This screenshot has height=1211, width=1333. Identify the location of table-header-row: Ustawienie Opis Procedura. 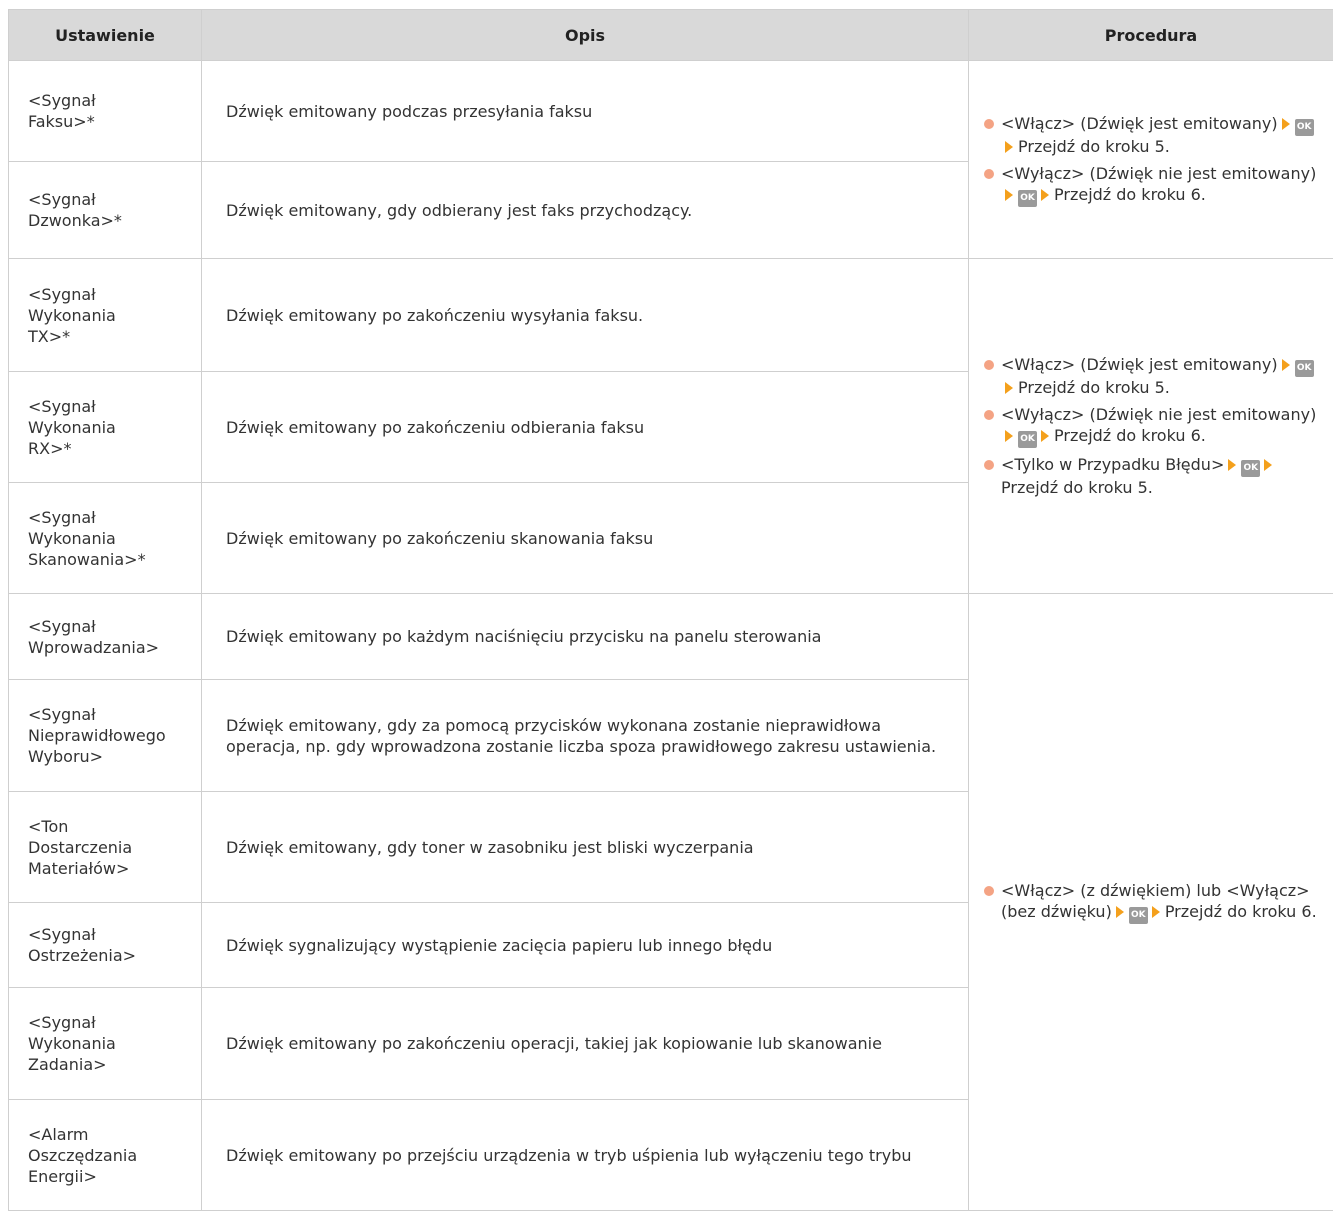
(671, 35).